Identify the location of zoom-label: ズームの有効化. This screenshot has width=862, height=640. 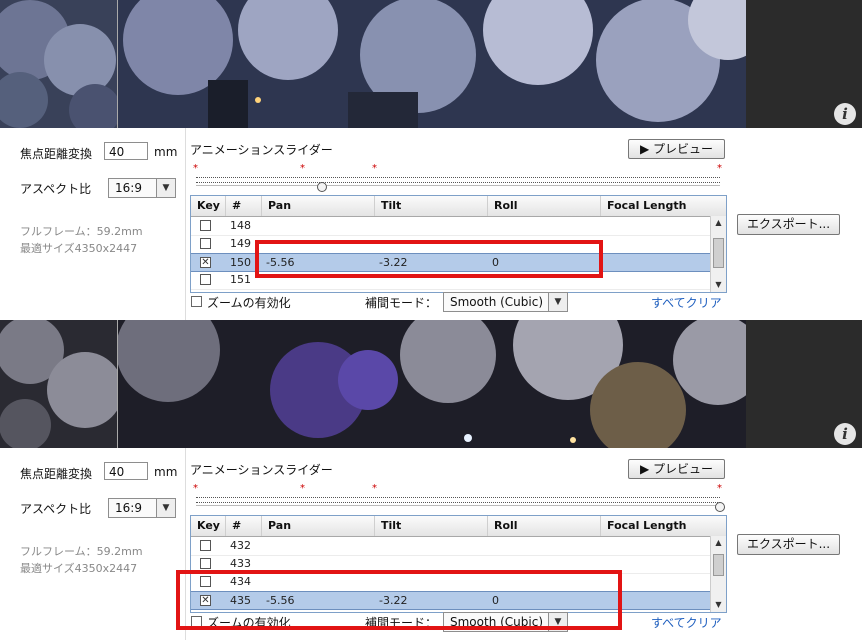
(249, 303).